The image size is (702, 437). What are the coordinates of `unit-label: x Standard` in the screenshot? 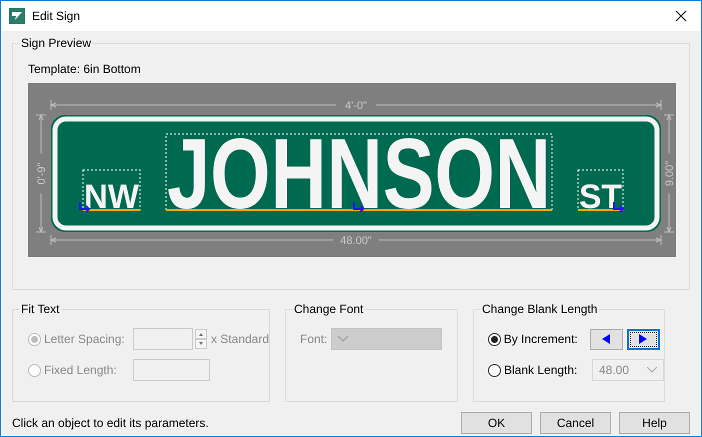 It's located at (239, 339).